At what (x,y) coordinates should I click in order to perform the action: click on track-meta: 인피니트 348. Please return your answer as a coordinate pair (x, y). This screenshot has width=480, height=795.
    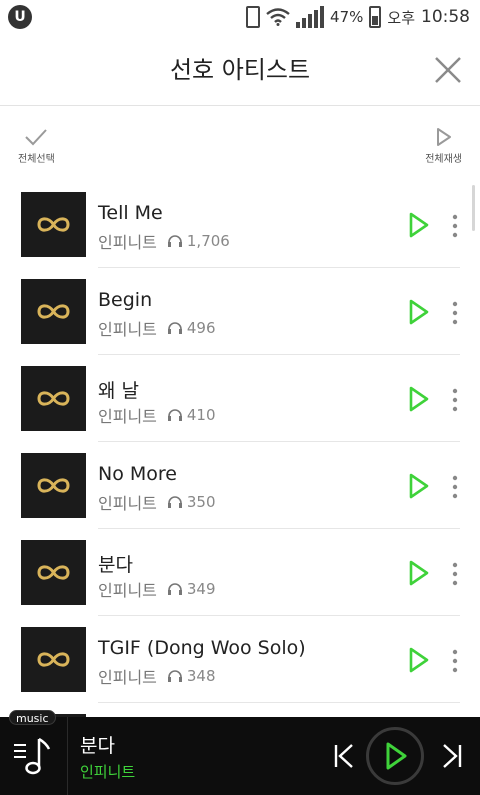
    Looking at the image, I should click on (157, 676).